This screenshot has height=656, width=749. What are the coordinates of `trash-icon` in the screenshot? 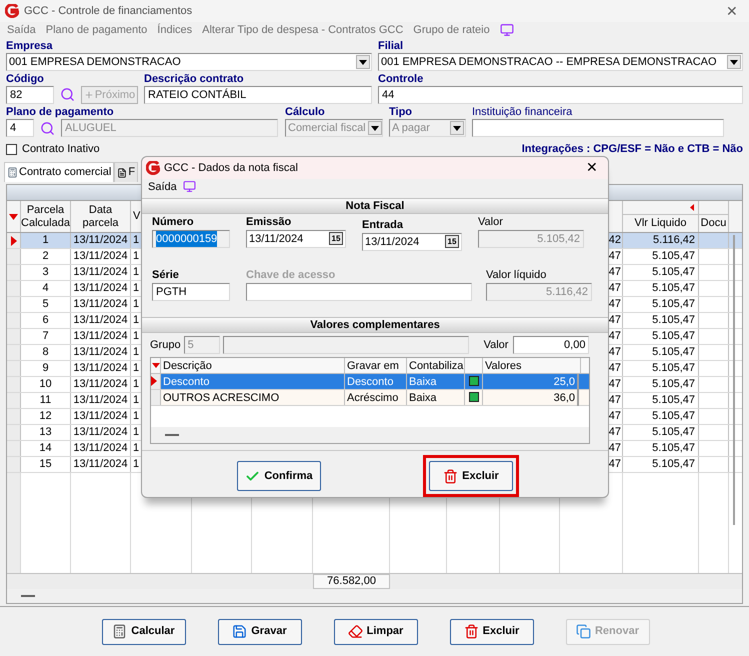 It's located at (471, 631).